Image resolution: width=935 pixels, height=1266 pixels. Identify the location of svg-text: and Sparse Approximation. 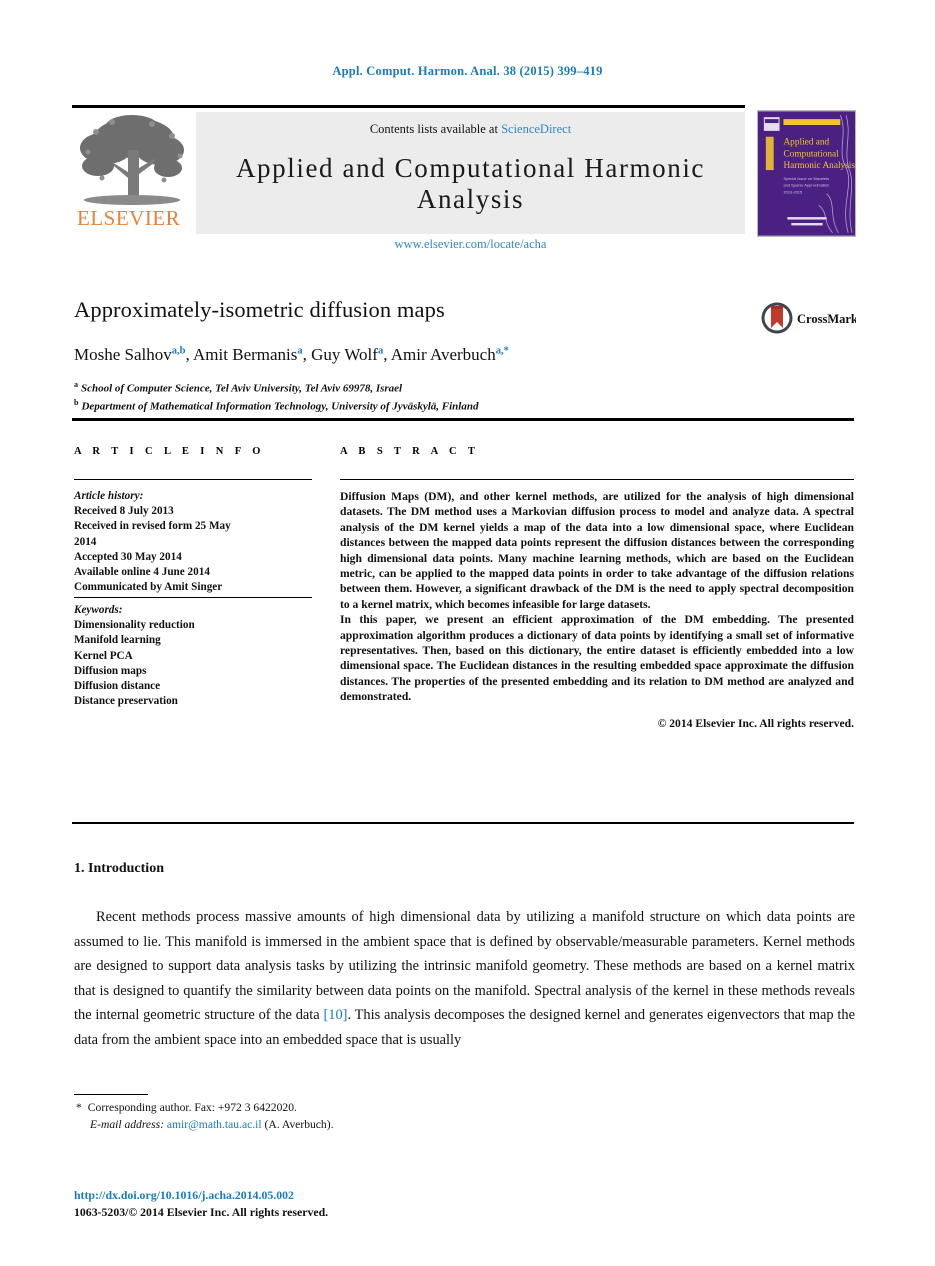
(806, 185).